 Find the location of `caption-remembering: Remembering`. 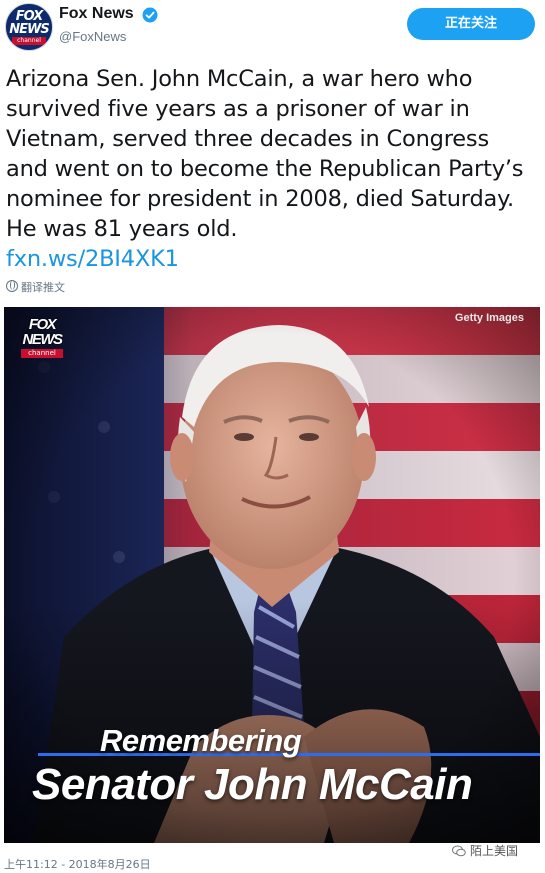

caption-remembering: Remembering is located at coordinates (201, 740).